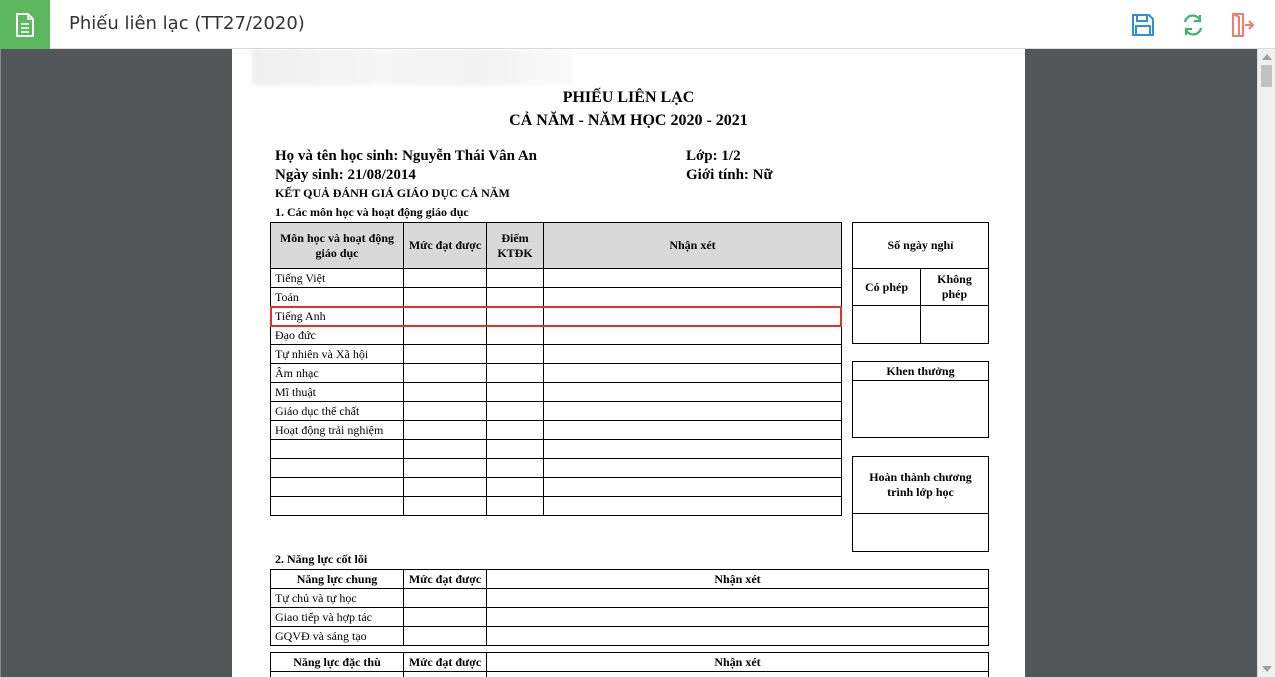 The image size is (1275, 677). What do you see at coordinates (337, 373) in the screenshot?
I see `subject-name: Âm nhạc` at bounding box center [337, 373].